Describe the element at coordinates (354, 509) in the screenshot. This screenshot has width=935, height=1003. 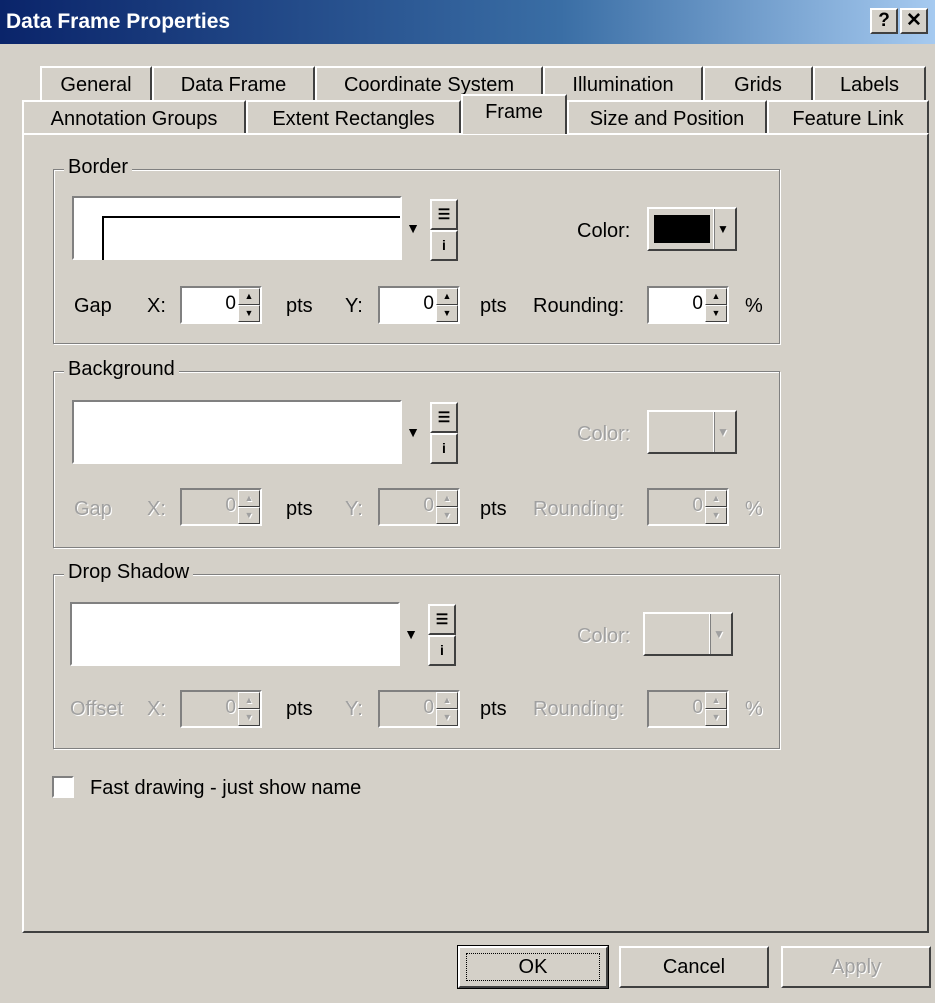
I see `background-y-label: Y:` at that location.